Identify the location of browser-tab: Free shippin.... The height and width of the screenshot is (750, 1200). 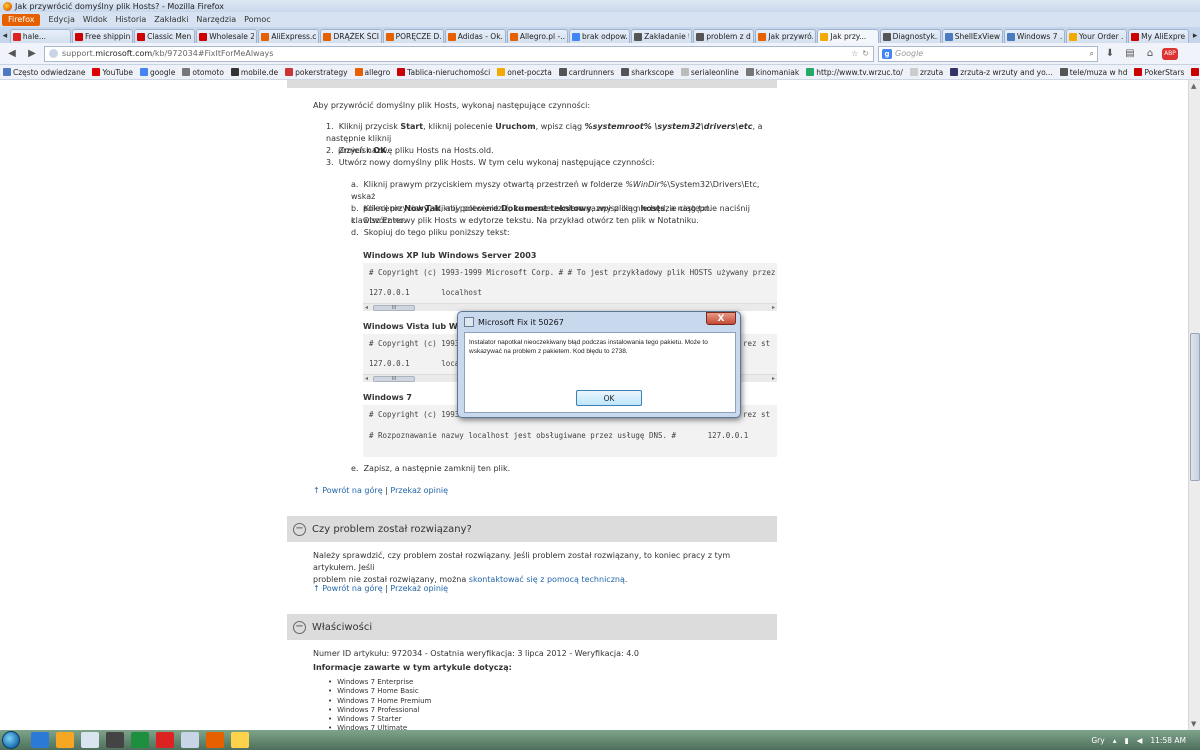
(102, 36).